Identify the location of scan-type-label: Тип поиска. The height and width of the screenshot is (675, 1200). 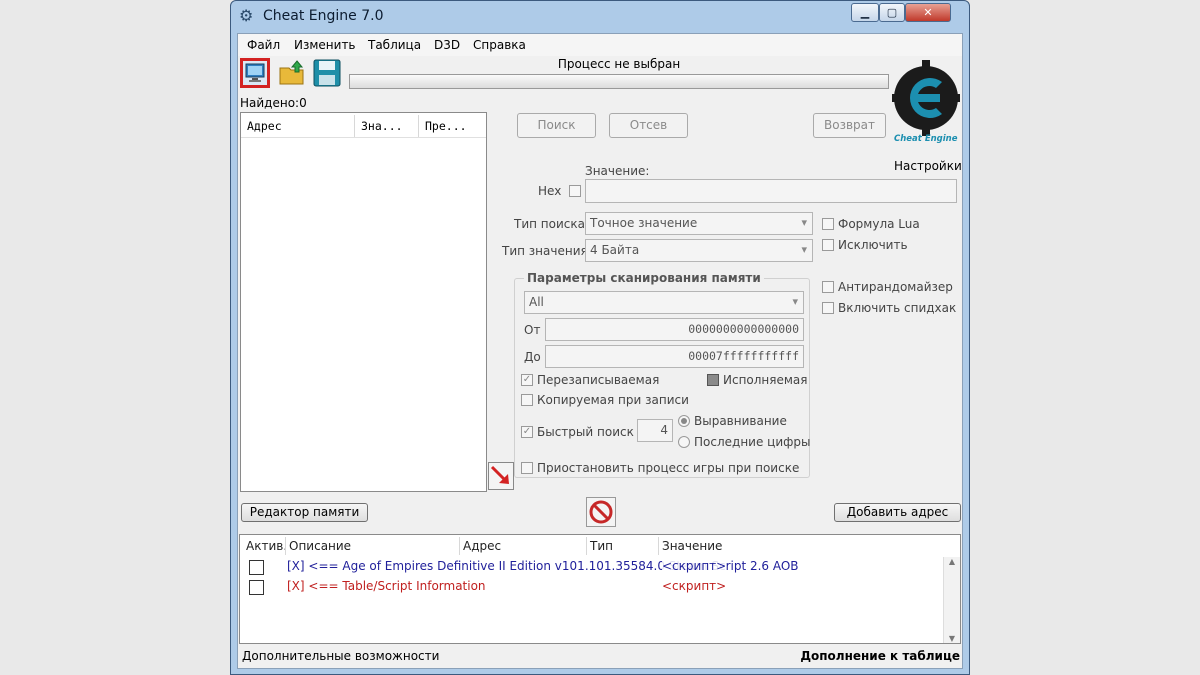
(549, 224).